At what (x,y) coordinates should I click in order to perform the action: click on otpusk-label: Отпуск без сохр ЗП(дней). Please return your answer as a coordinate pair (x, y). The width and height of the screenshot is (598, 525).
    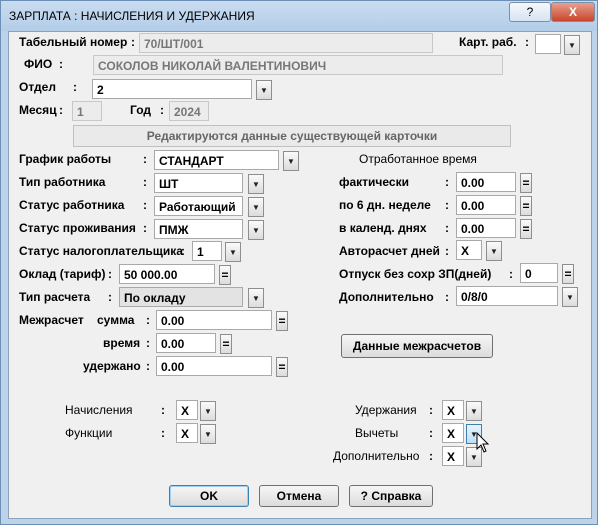
    Looking at the image, I should click on (415, 274).